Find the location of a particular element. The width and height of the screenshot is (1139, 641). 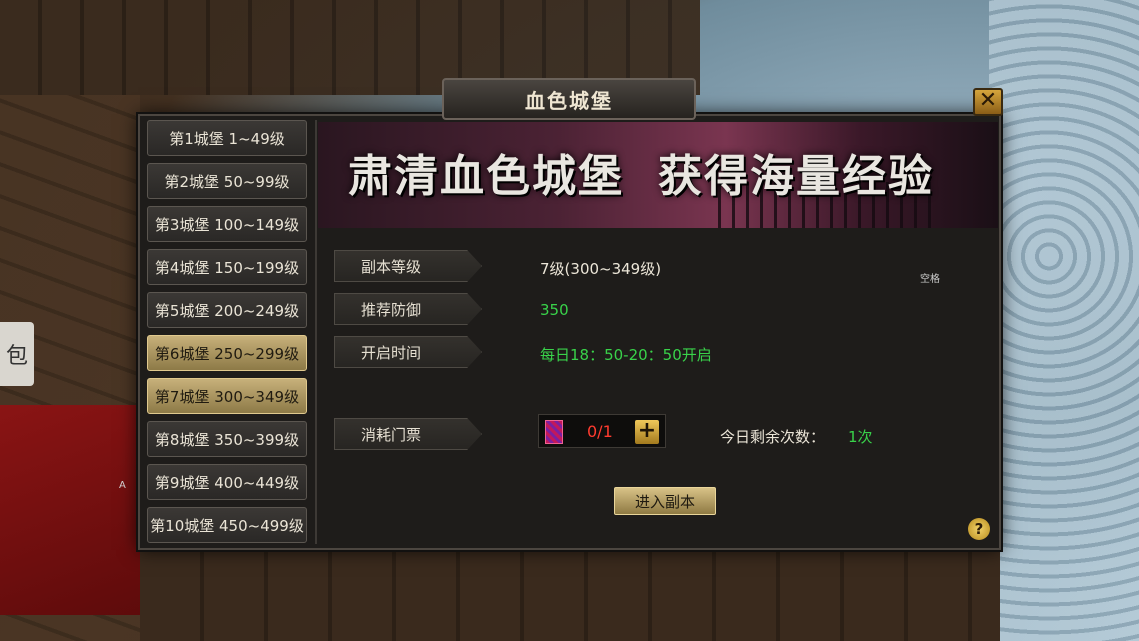

castle-item-4: 第4城堡 150~199级 is located at coordinates (227, 267).